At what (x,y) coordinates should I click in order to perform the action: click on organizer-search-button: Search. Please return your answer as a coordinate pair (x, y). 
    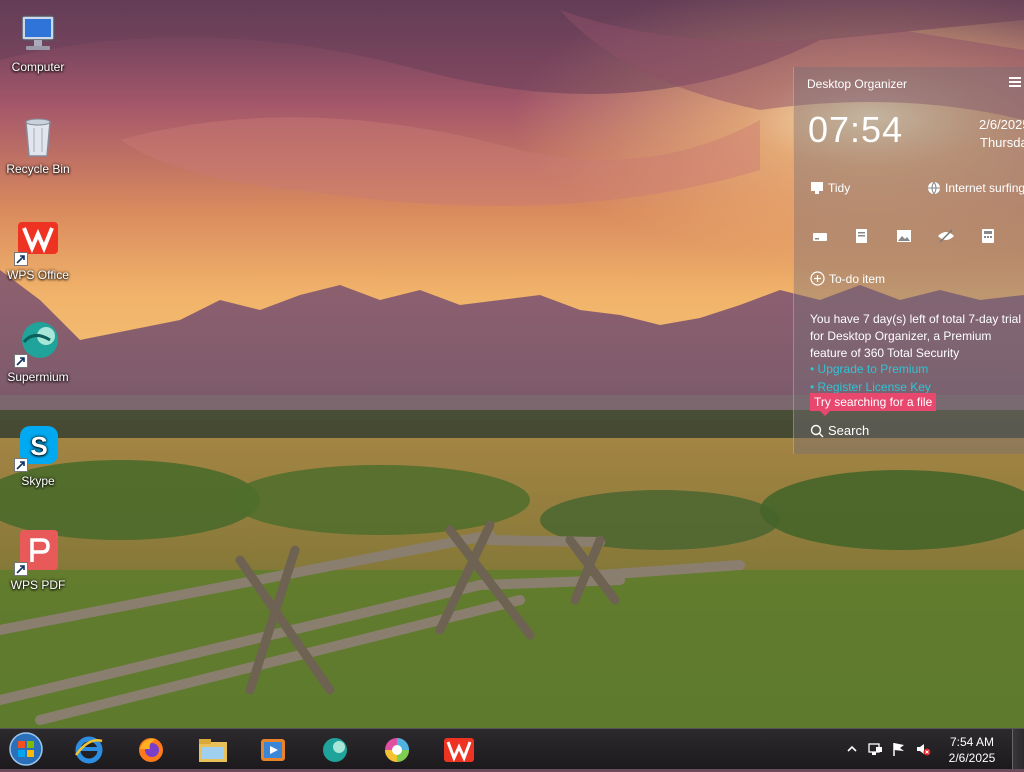
    Looking at the image, I should click on (839, 430).